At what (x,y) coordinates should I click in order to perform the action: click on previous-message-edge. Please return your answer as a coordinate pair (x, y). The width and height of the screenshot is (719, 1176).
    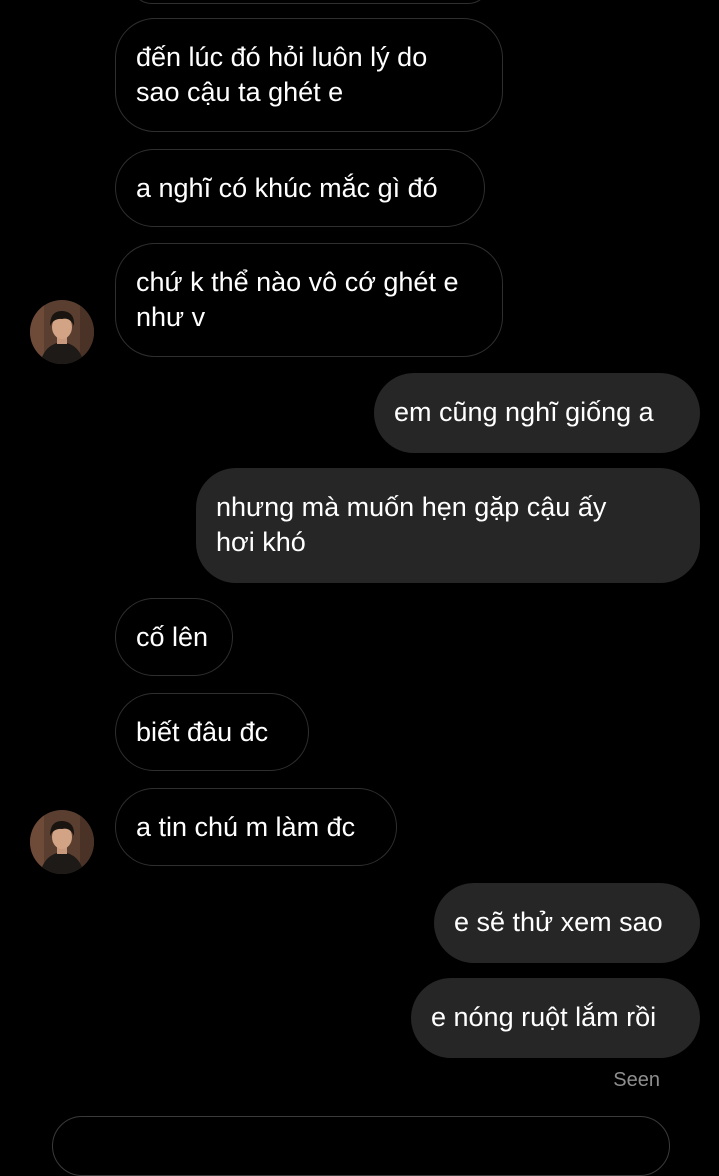
    Looking at the image, I should click on (310, 2).